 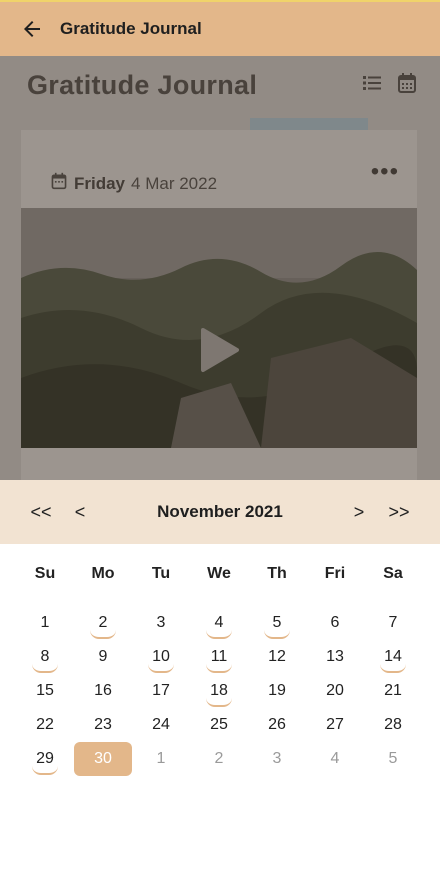 I want to click on entry-date-text: 4 Mar 2022, so click(x=174, y=183).